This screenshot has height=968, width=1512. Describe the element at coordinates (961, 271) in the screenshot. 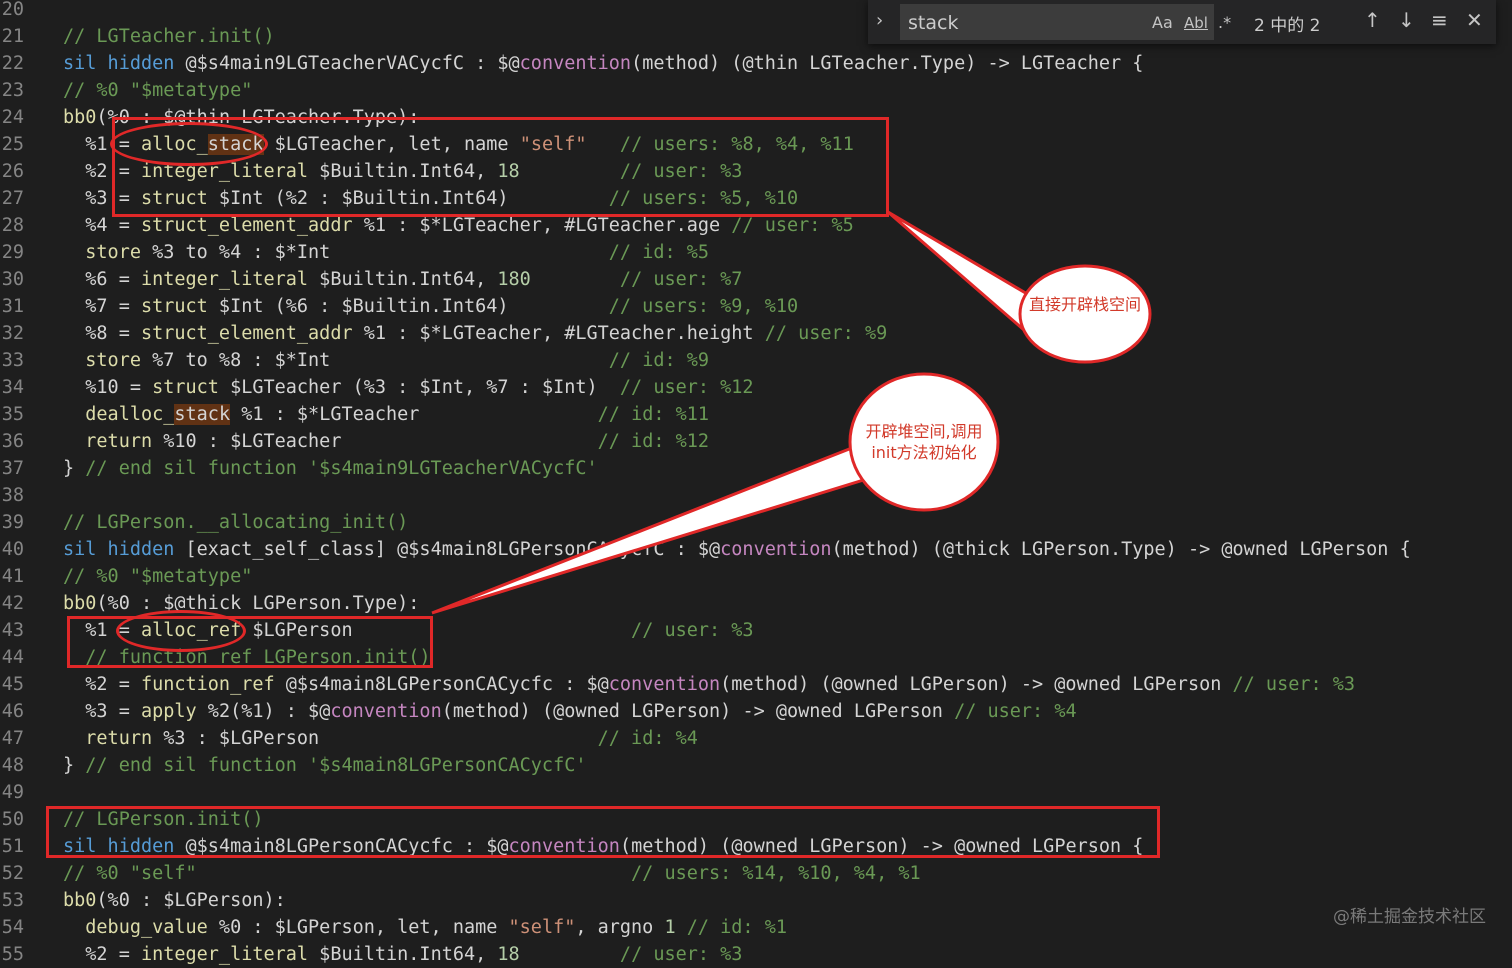

I see `callout-stack-tail` at that location.